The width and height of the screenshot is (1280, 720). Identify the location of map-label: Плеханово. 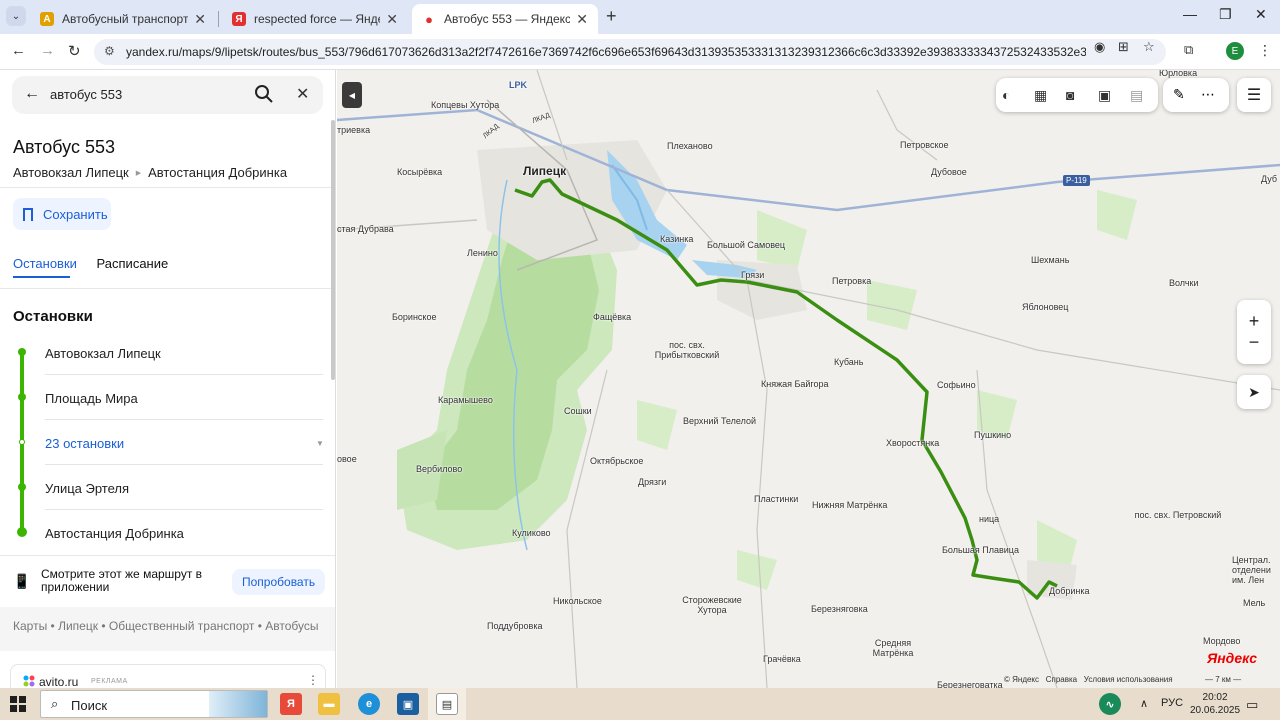
(690, 146).